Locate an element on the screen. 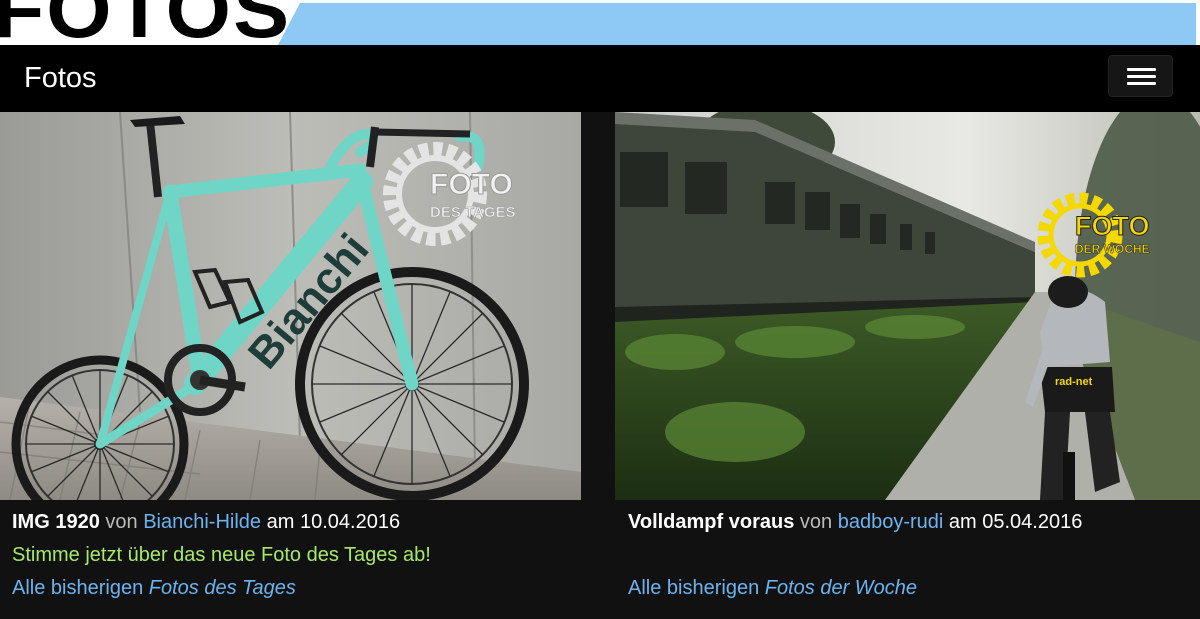 The image size is (1200, 619). photo-title: IMG 1920 is located at coordinates (56, 522).